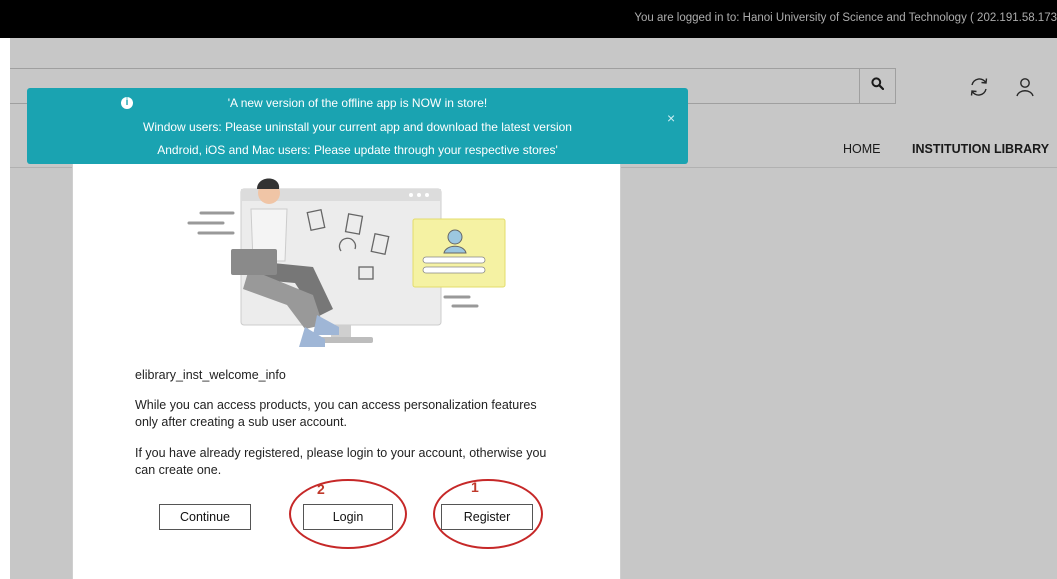  What do you see at coordinates (475, 487) in the screenshot?
I see `register-annotation-number: 1` at bounding box center [475, 487].